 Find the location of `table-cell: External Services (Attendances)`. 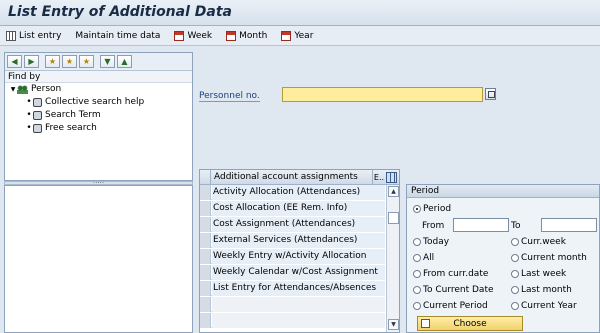

table-cell: External Services (Attendances) is located at coordinates (298, 240).